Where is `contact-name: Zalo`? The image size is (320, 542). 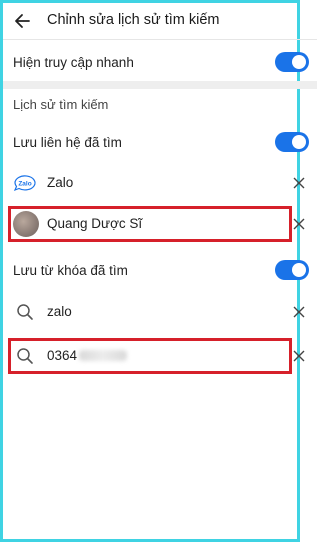 contact-name: Zalo is located at coordinates (60, 182).